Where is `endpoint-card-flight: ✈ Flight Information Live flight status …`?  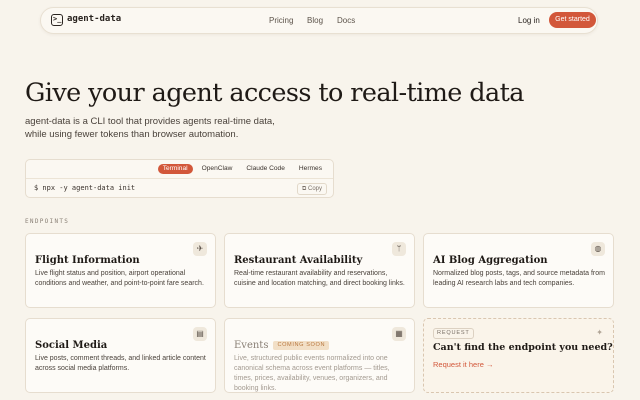
endpoint-card-flight: ✈ Flight Information Live flight status … is located at coordinates (120, 270).